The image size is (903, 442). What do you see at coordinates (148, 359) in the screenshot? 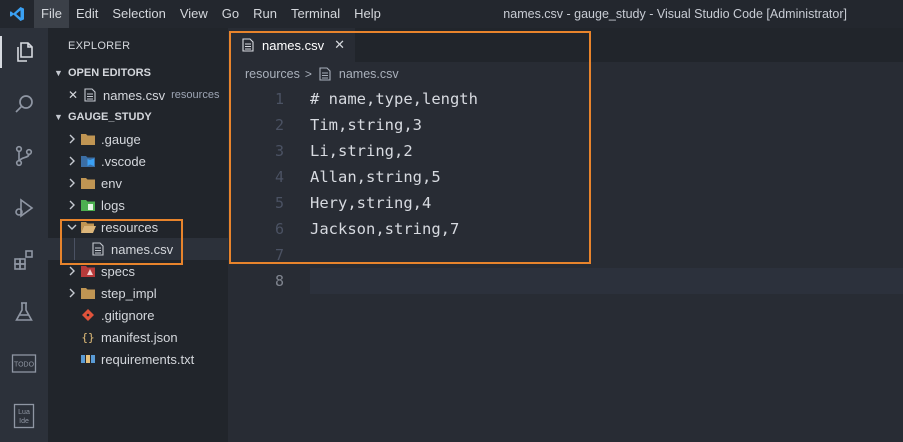
I see `tree-item-label: requirements.txt` at bounding box center [148, 359].